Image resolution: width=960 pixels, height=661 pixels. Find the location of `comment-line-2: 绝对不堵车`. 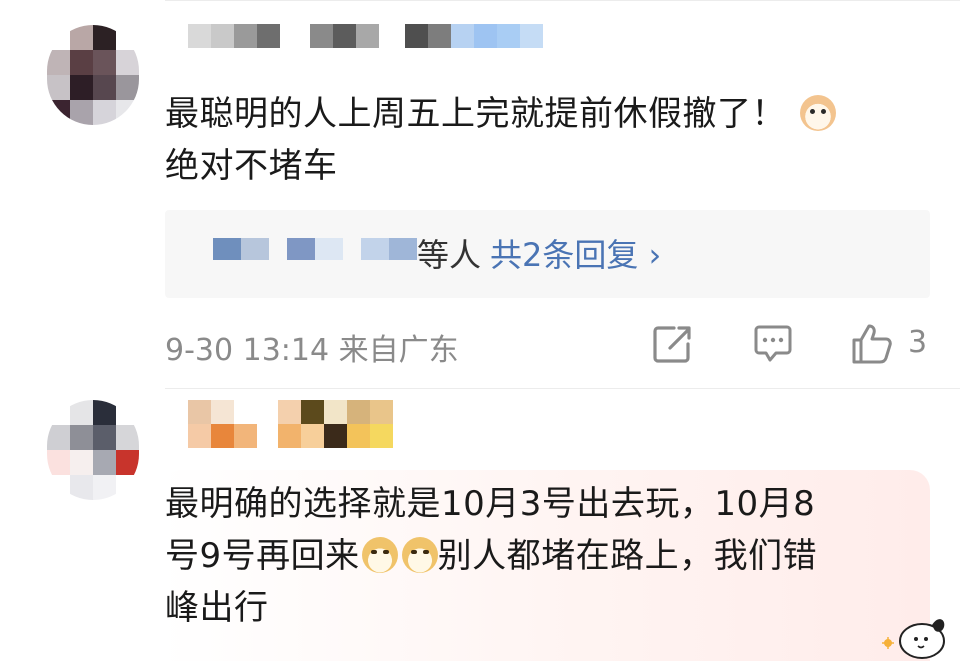

comment-line-2: 绝对不堵车 is located at coordinates (251, 166).